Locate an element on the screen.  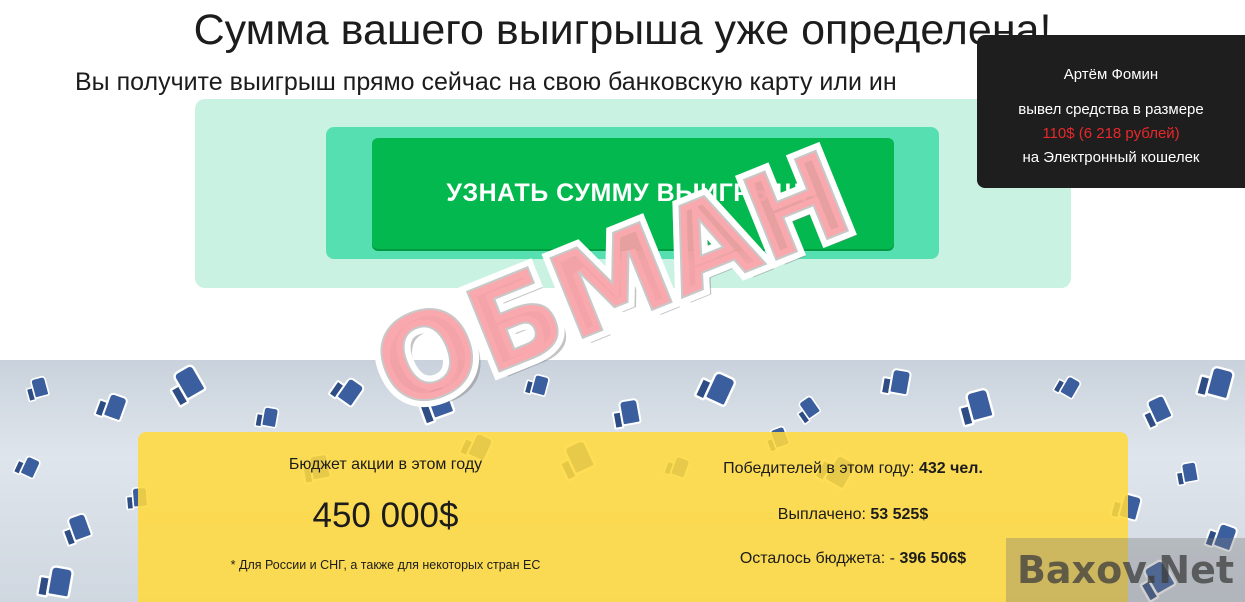
find-out-winnings-button: УЗНАТЬ СУММУ ВЫИГРЫША is located at coordinates (633, 193).